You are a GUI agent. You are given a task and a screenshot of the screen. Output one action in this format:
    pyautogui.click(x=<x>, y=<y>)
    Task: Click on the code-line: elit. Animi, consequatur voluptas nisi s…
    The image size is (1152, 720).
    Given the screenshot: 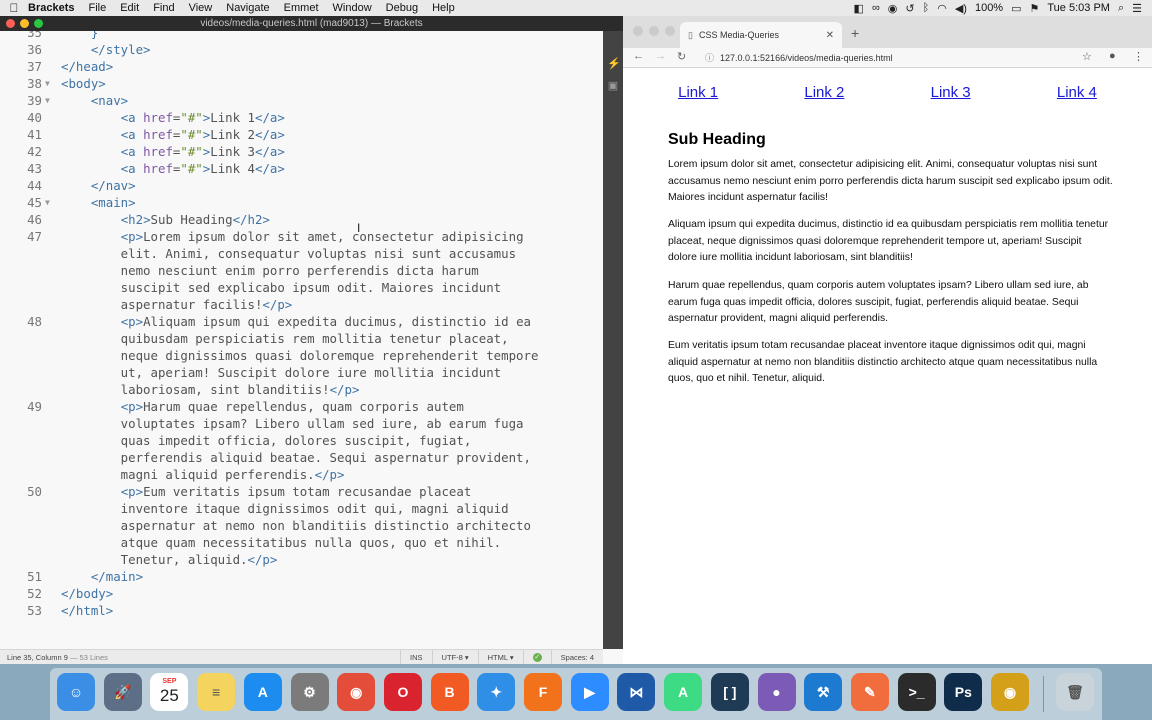 What is the action you would take?
    pyautogui.click(x=301, y=253)
    